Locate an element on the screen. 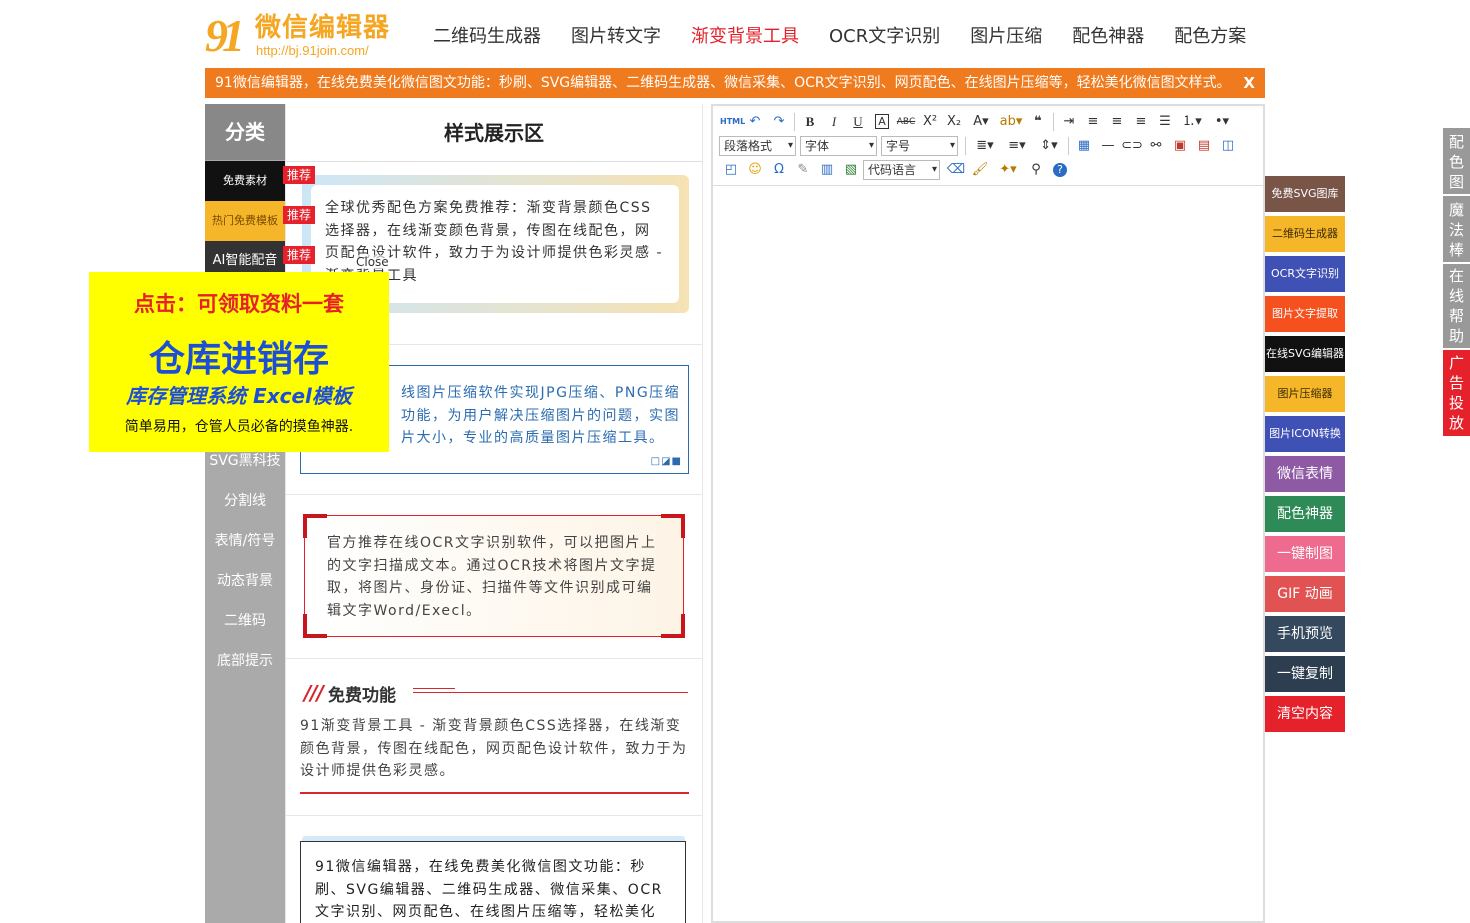 This screenshot has height=923, width=1470. image-icon: ▣ is located at coordinates (1180, 146).